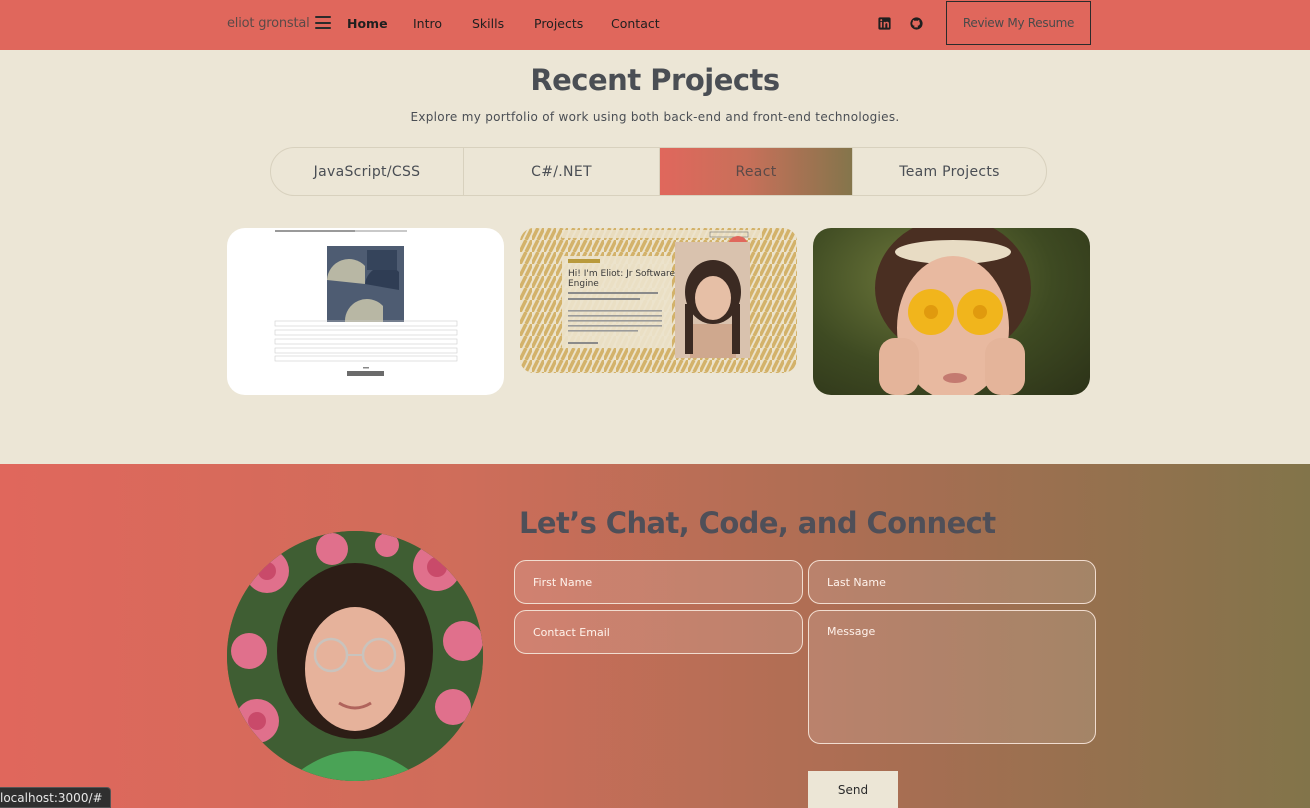 This screenshot has height=808, width=1310. I want to click on project-thumbnail-form-app, so click(366, 303).